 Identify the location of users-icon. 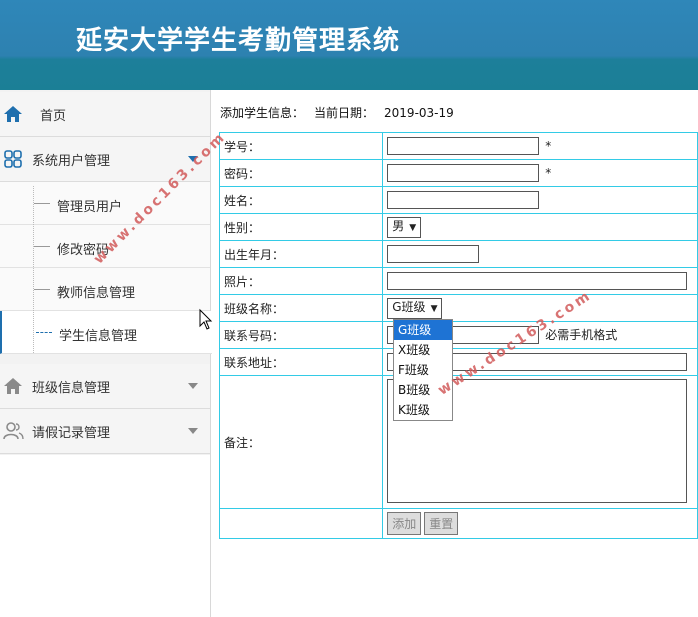
(13, 431).